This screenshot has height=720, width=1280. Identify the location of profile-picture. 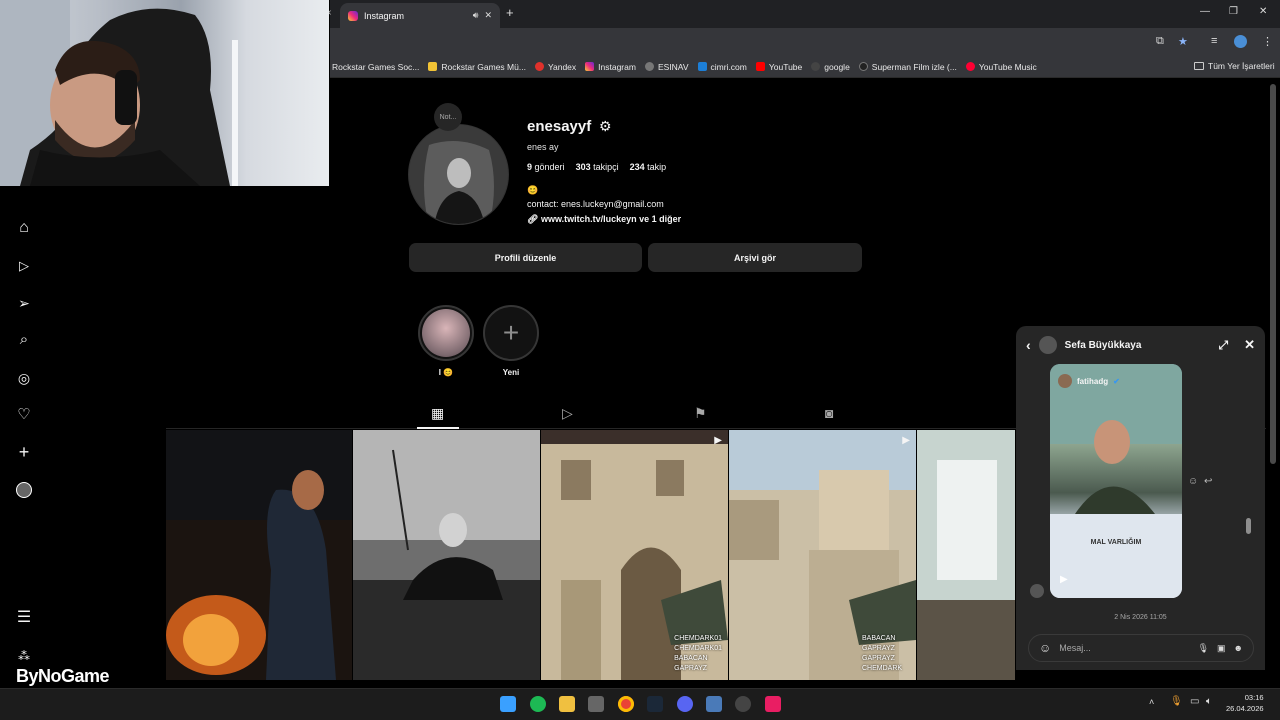
(458, 174).